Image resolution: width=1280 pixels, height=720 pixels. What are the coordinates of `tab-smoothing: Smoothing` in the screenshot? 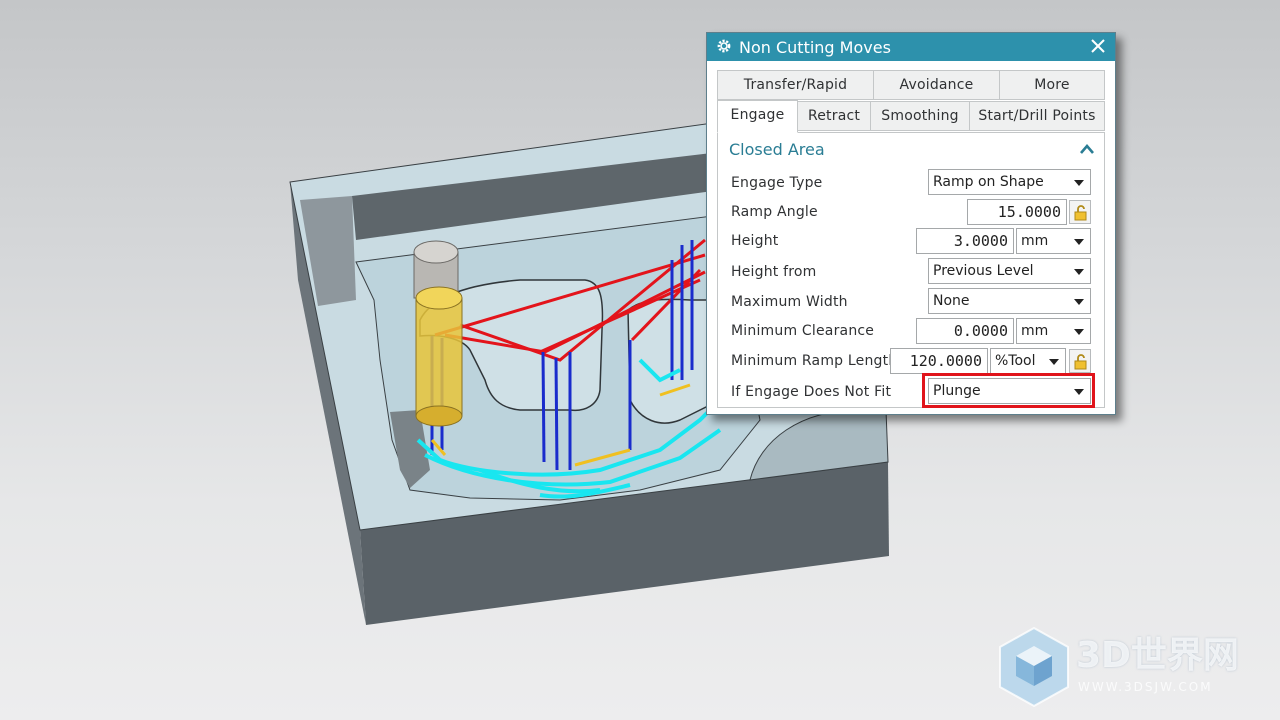 It's located at (920, 116).